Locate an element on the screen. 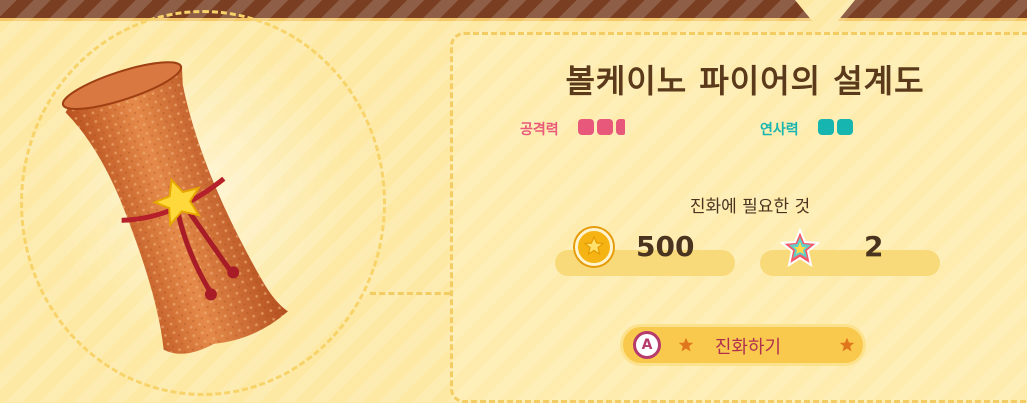 The width and height of the screenshot is (1027, 403). evolve-requirement-label: 진화에 필요한 것 is located at coordinates (750, 207).